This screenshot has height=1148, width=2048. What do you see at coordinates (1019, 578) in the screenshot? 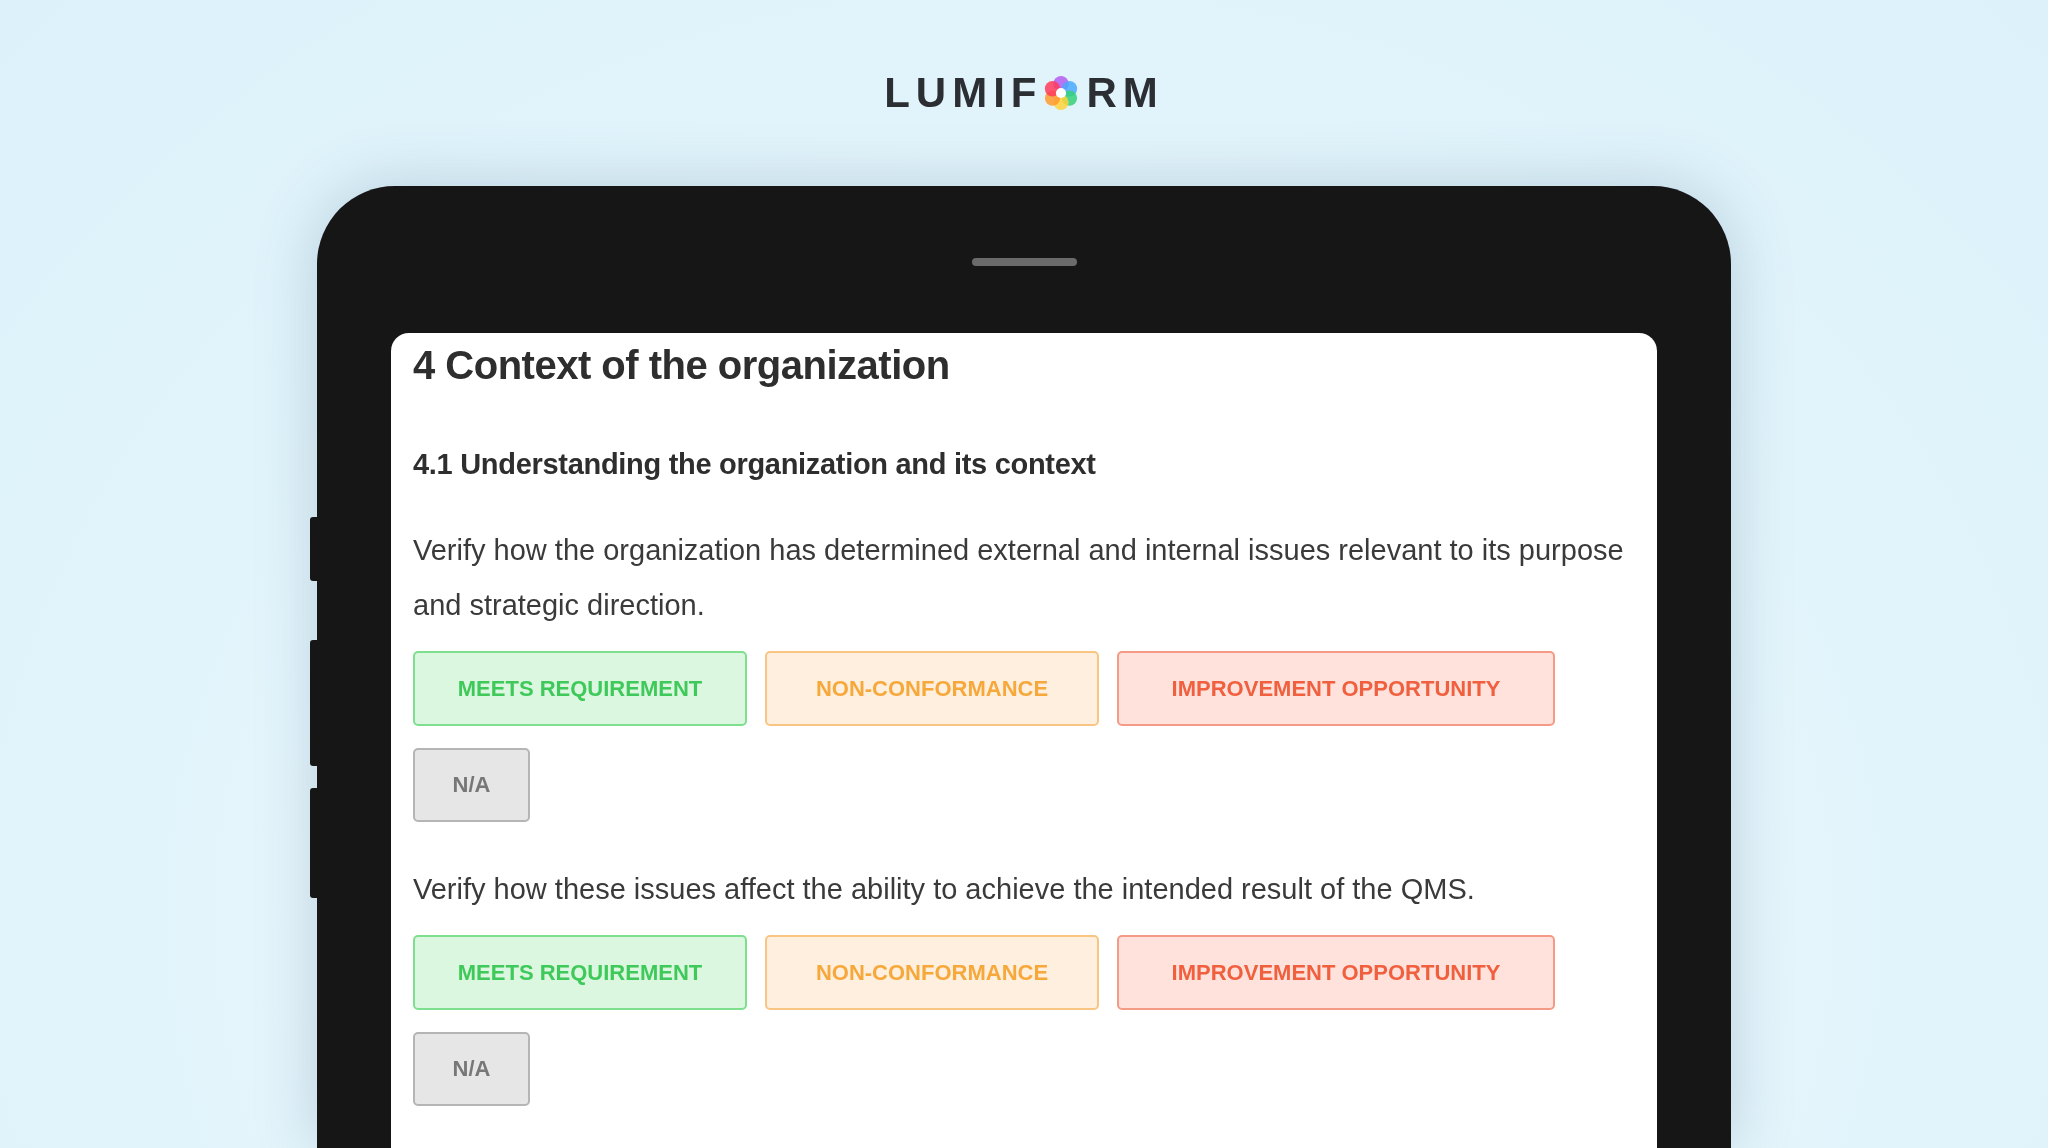
I see `question-text: Verify how the organization has determined external and internal issues relevant to its purpose and strategic direction.` at bounding box center [1019, 578].